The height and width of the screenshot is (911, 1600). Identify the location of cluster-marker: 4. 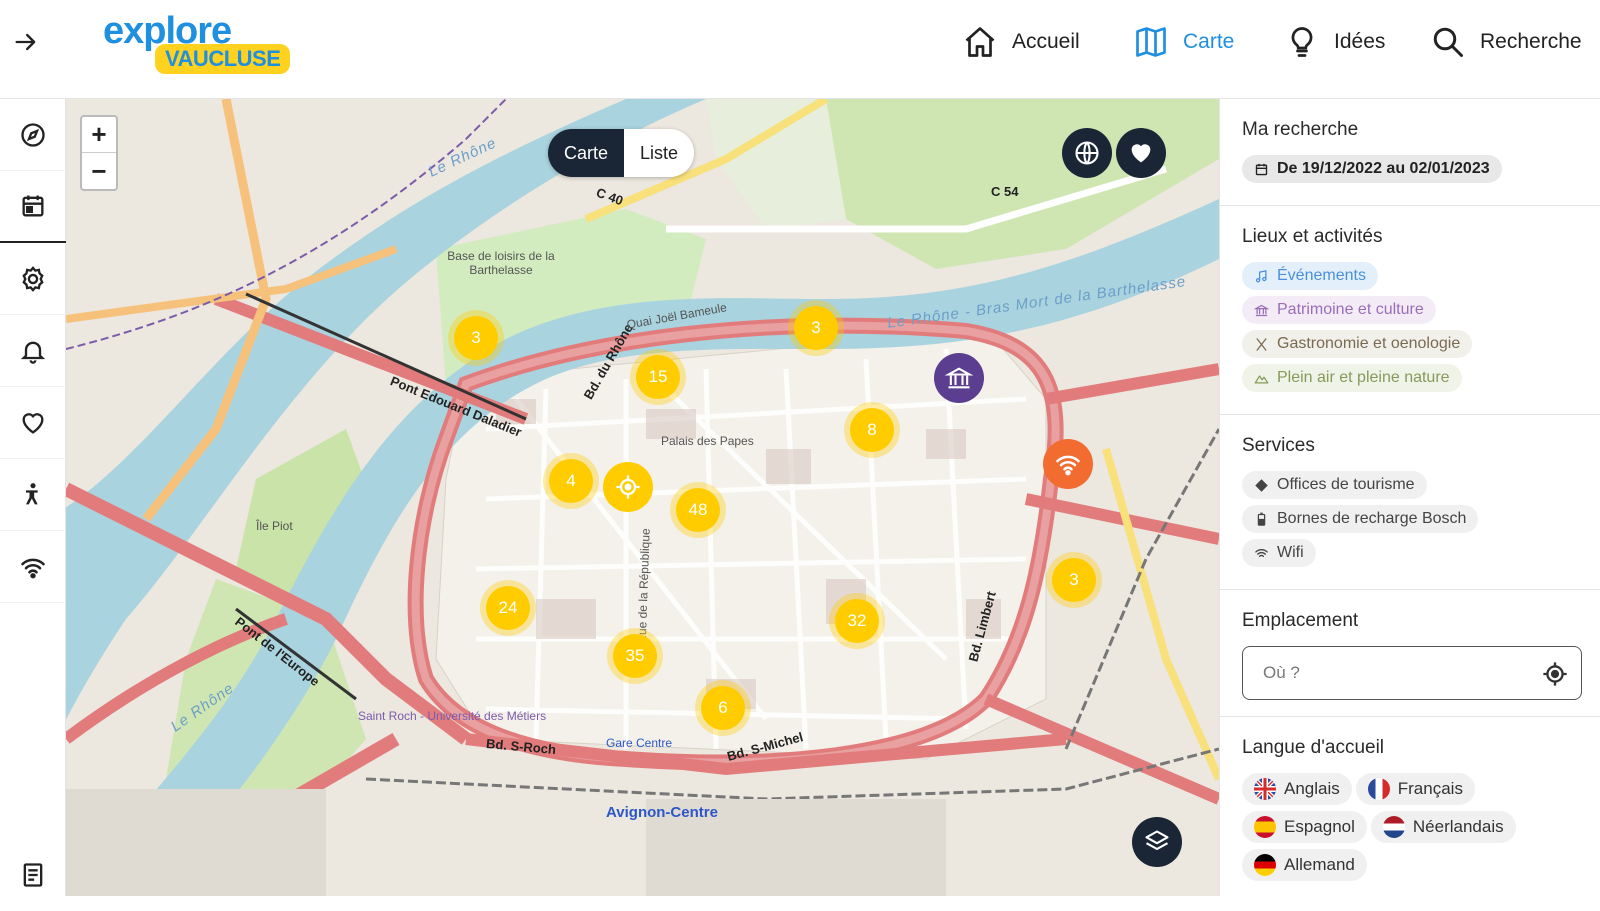
(571, 481).